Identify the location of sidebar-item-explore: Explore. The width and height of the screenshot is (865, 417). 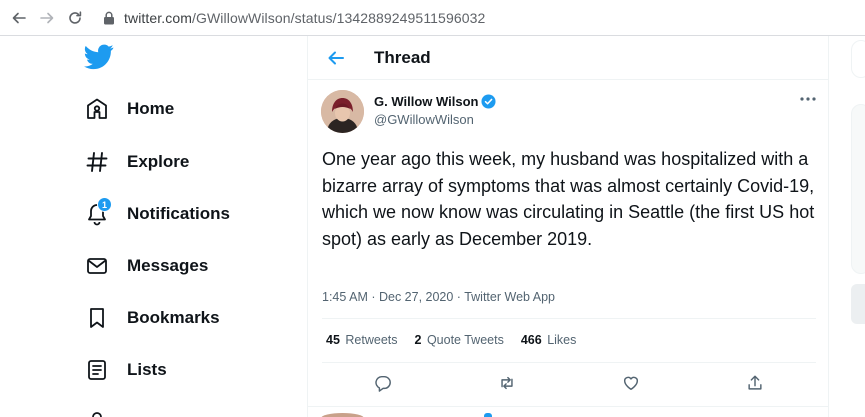
(136, 162).